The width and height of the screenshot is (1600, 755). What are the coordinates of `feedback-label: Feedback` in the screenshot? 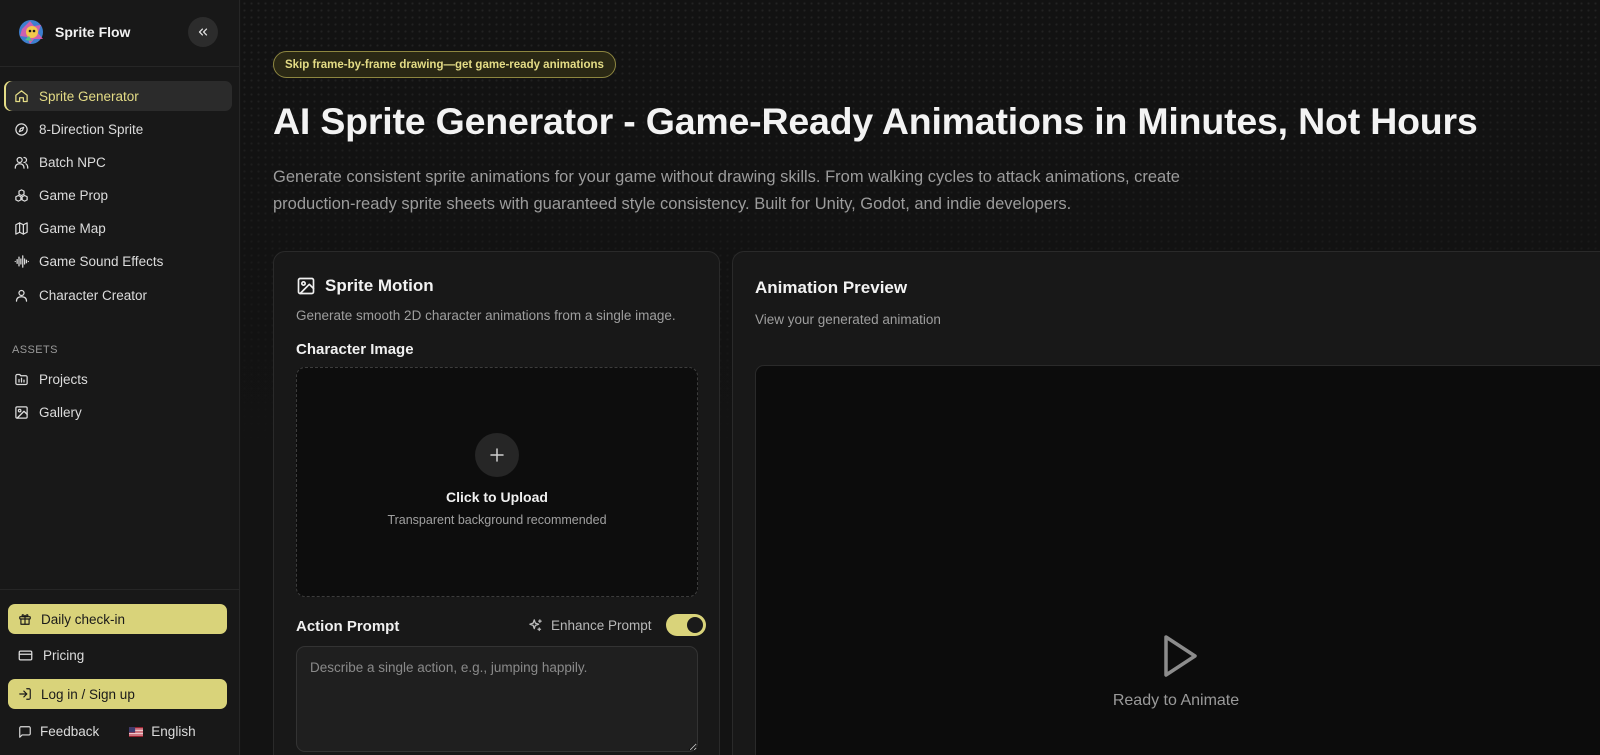 It's located at (70, 731).